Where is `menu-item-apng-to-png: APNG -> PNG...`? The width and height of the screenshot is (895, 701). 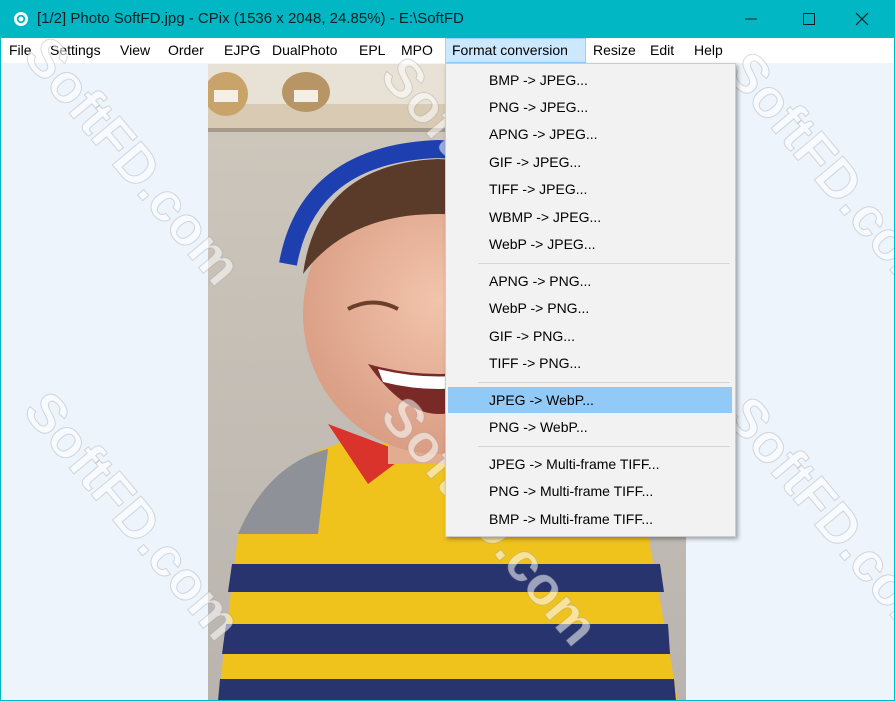
menu-item-apng-to-png: APNG -> PNG... is located at coordinates (590, 281).